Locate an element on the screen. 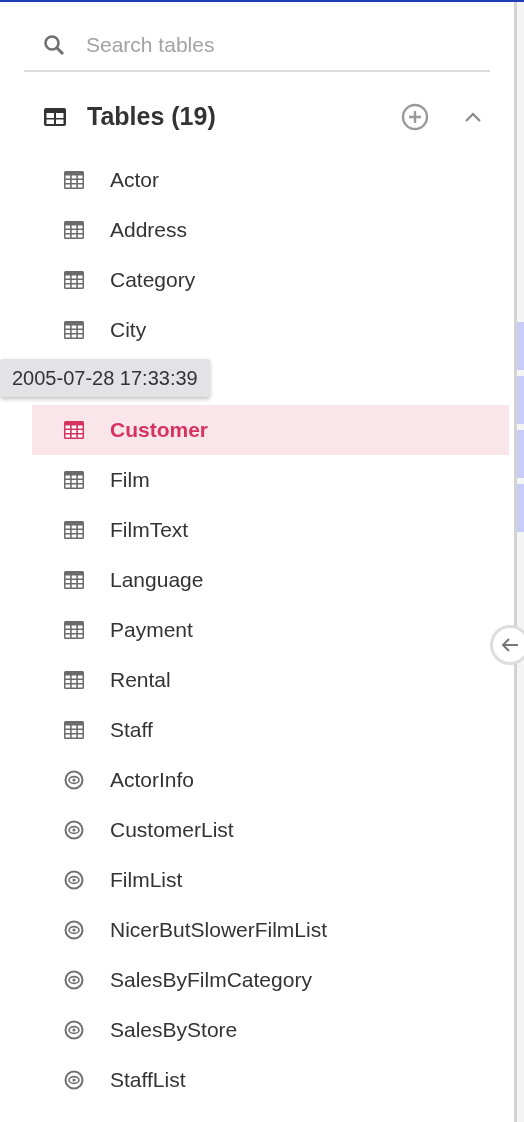 The image size is (524, 1122). table-item: Language is located at coordinates (122, 580).